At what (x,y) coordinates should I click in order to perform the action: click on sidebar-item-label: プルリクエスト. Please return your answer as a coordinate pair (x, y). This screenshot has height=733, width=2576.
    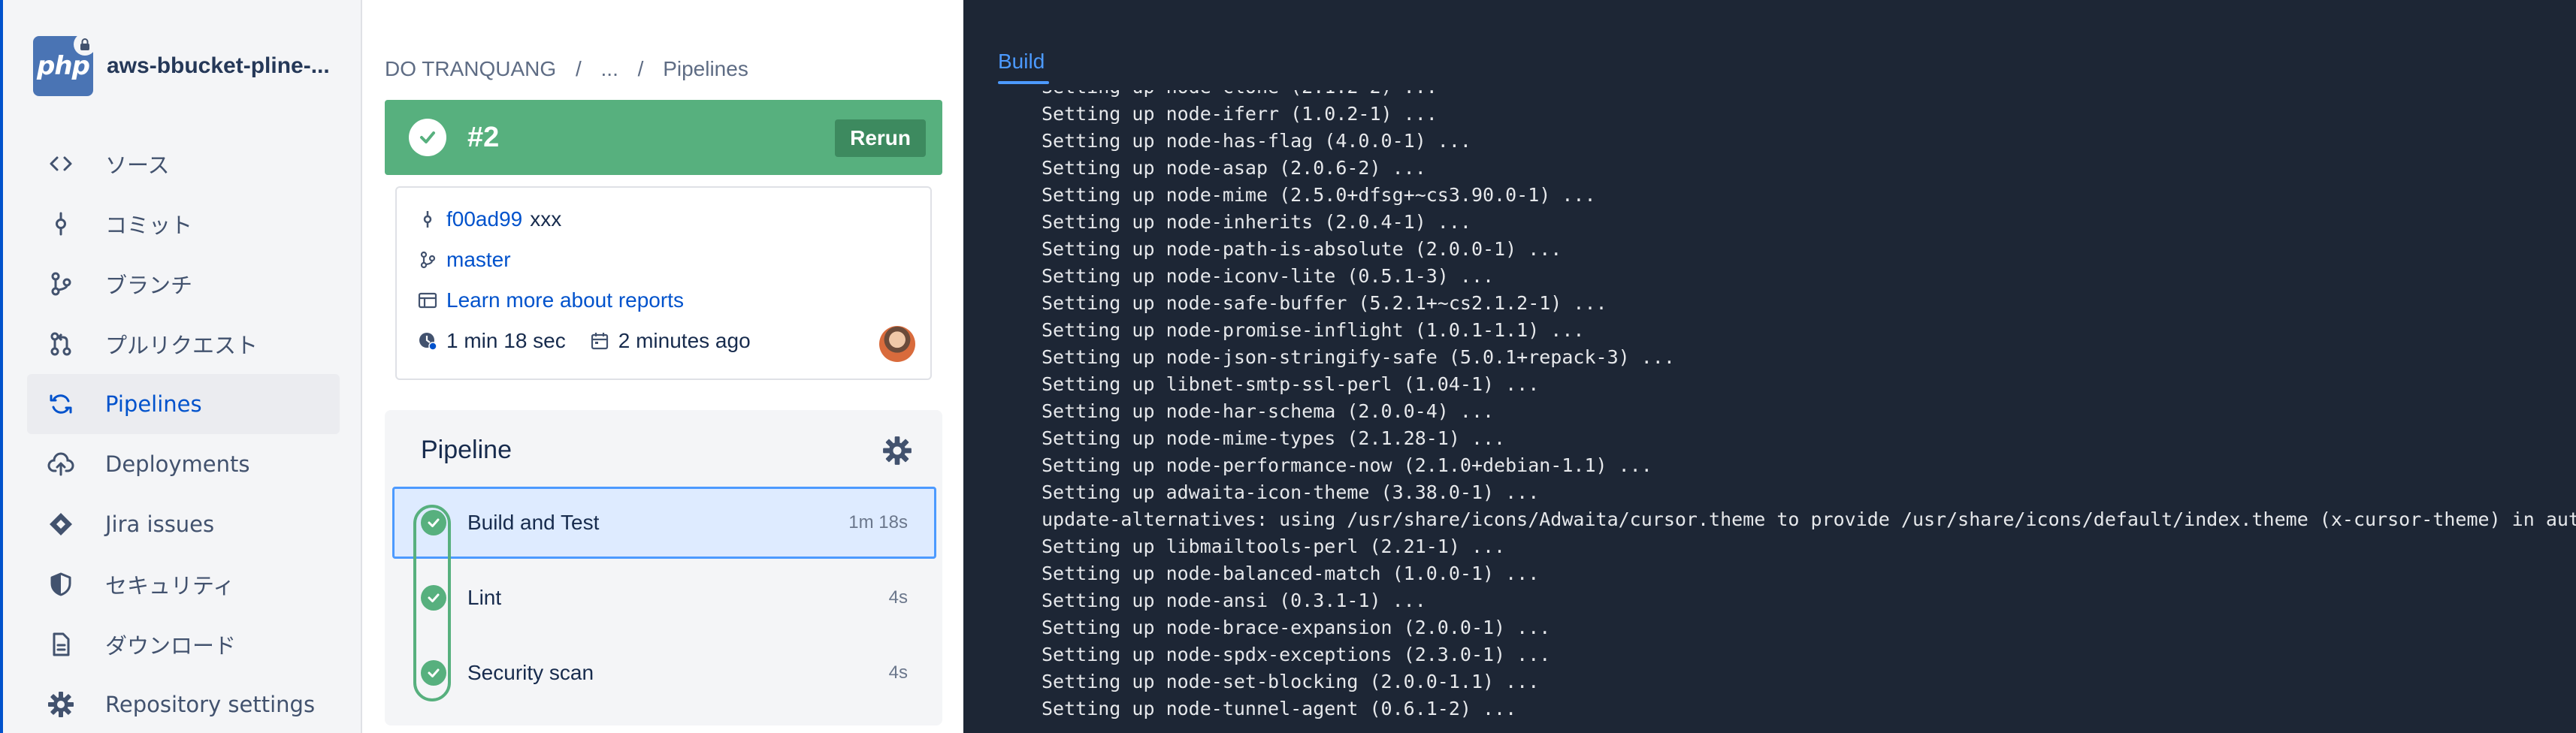
    Looking at the image, I should click on (182, 345).